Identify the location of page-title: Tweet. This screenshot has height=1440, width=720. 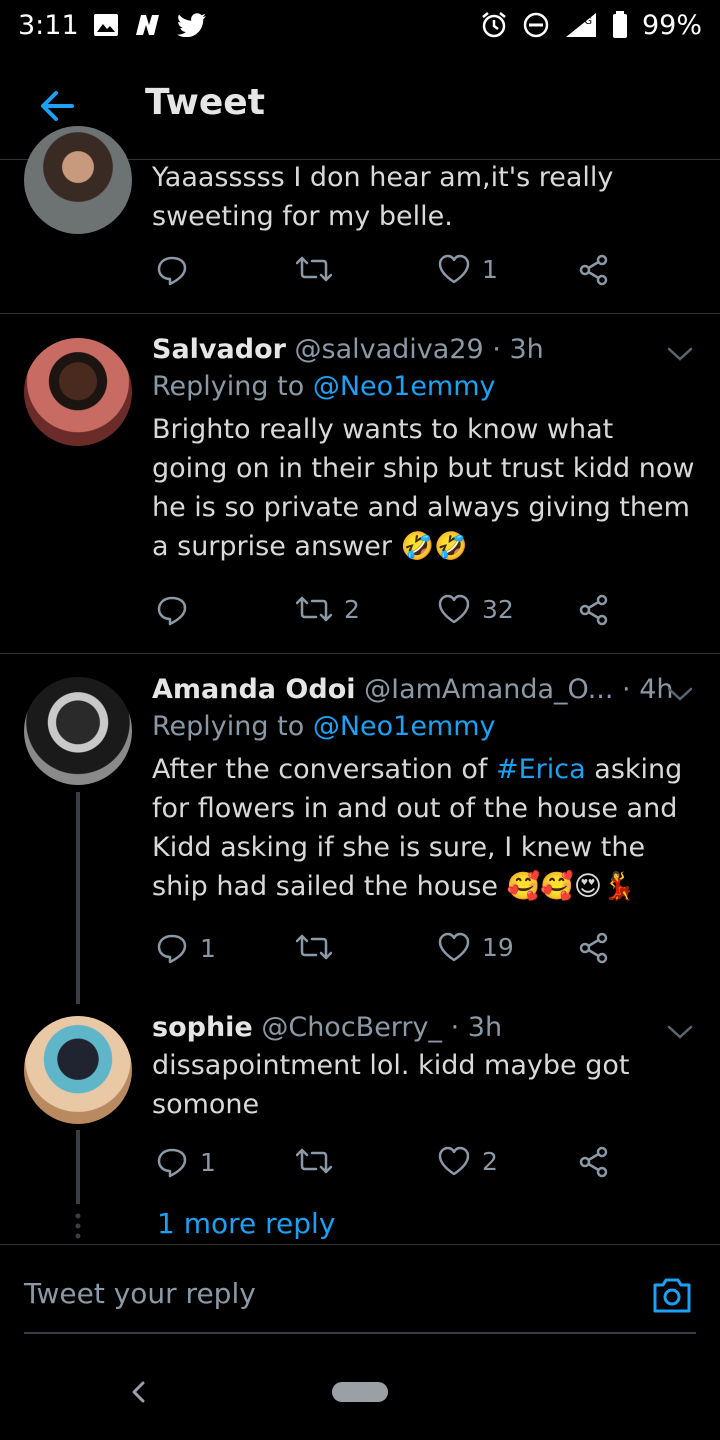
(205, 102).